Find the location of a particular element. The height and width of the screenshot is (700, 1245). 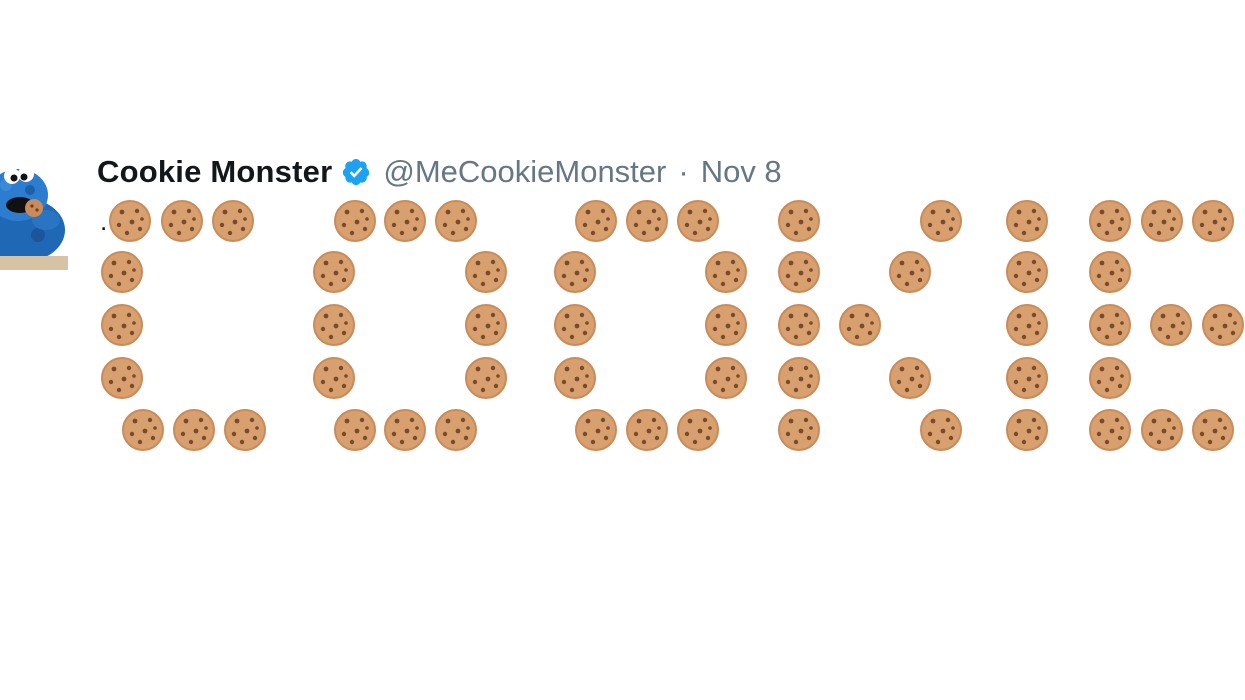

display-name: Cookie Monster is located at coordinates (214, 172).